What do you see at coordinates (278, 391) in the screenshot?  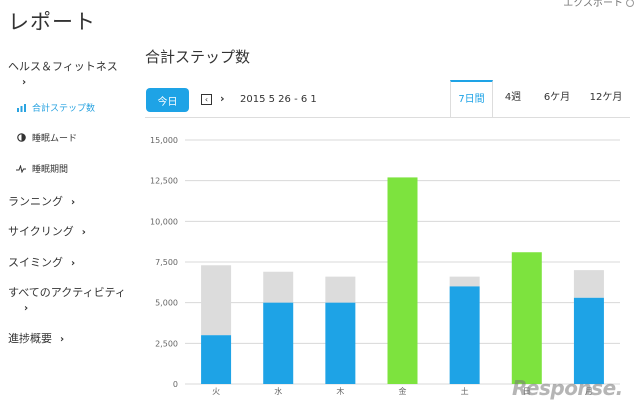 I see `x-tick-label: 水` at bounding box center [278, 391].